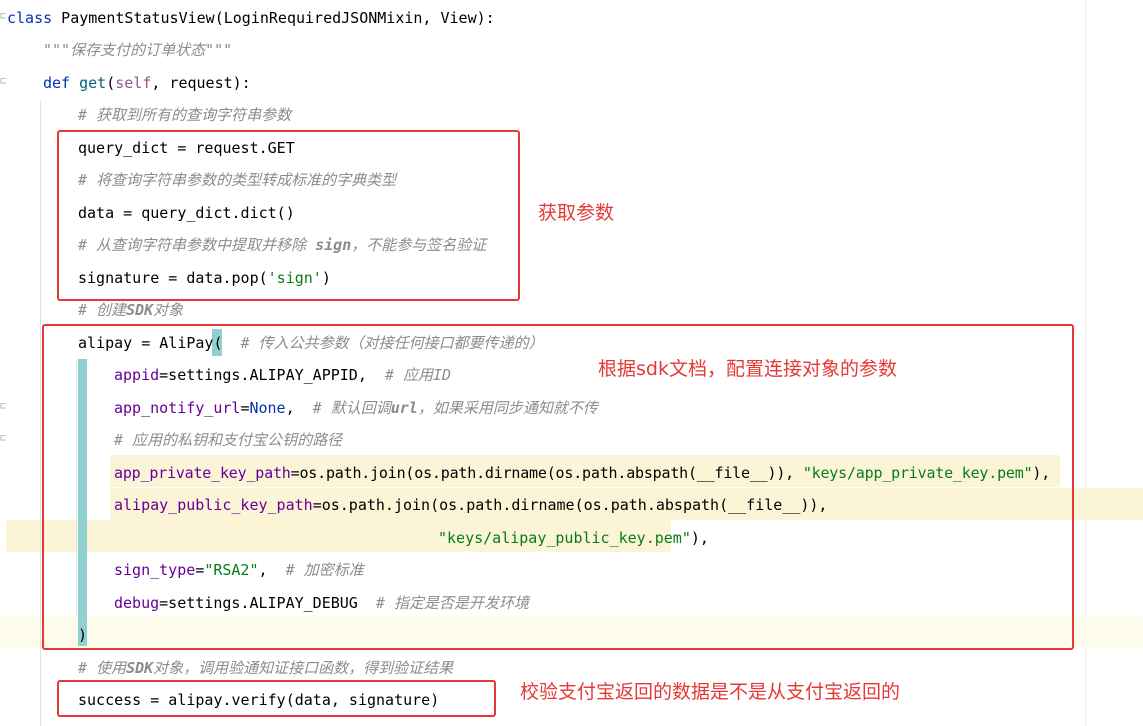 This screenshot has height=726, width=1143. Describe the element at coordinates (576, 213) in the screenshot. I see `annotation-label-get-params: 获取参数` at that location.